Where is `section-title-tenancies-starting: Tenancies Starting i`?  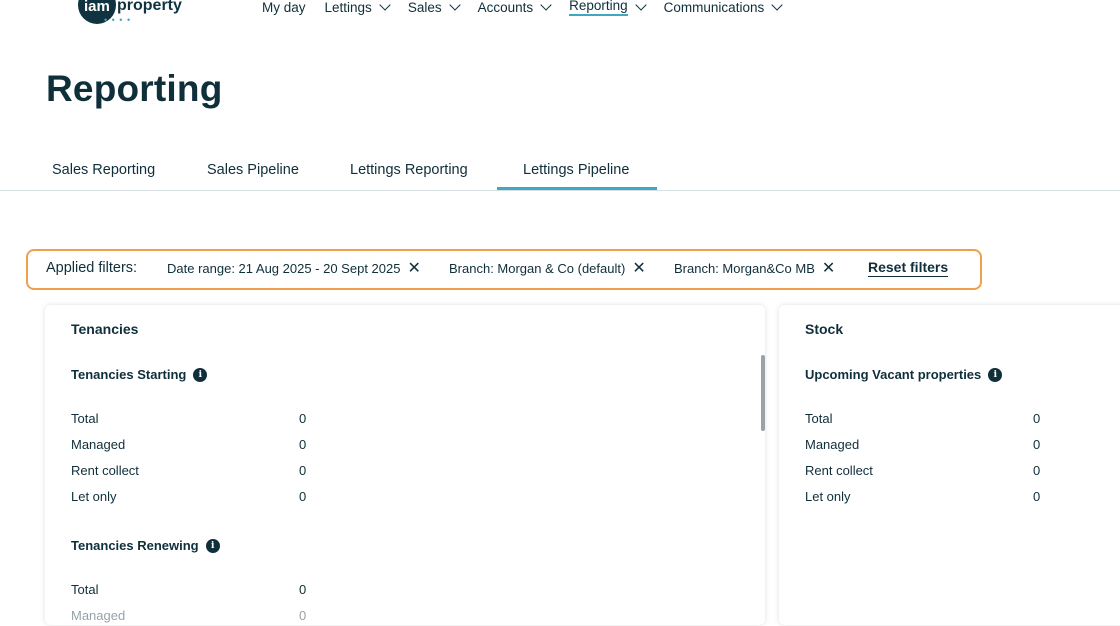
section-title-tenancies-starting: Tenancies Starting i is located at coordinates (139, 374).